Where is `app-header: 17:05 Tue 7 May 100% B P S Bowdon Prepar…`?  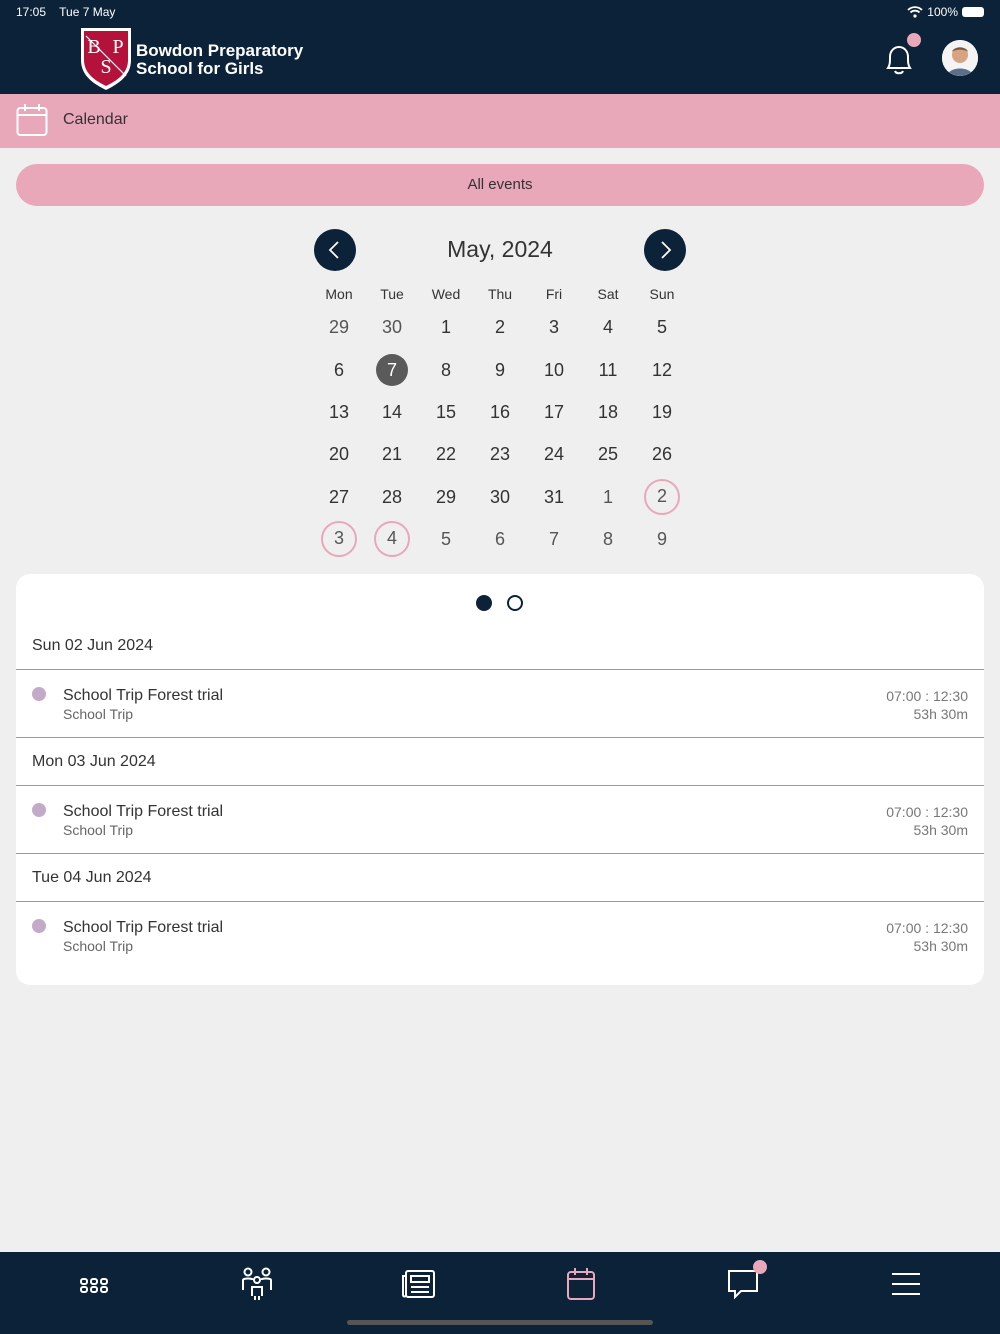 app-header: 17:05 Tue 7 May 100% B P S Bowdon Prepar… is located at coordinates (500, 47).